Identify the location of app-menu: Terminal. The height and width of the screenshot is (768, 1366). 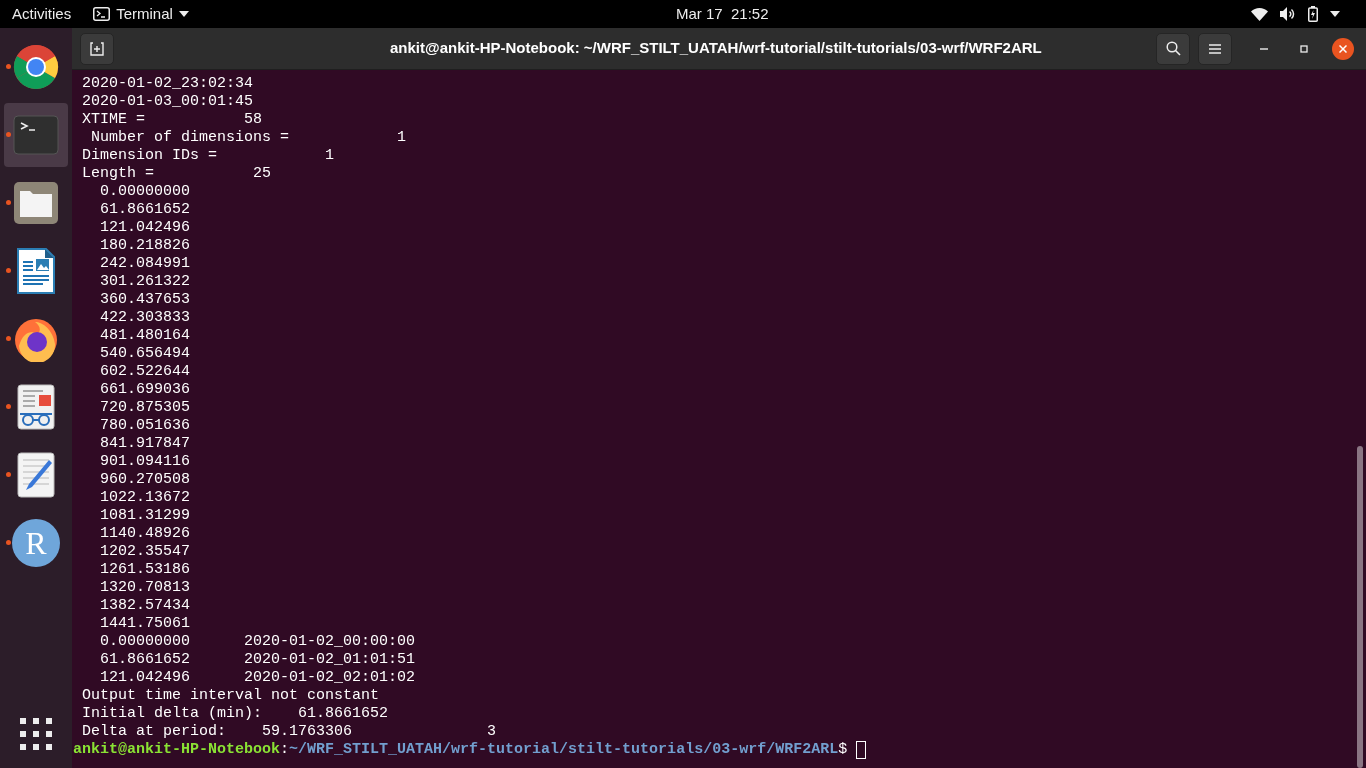
(144, 14).